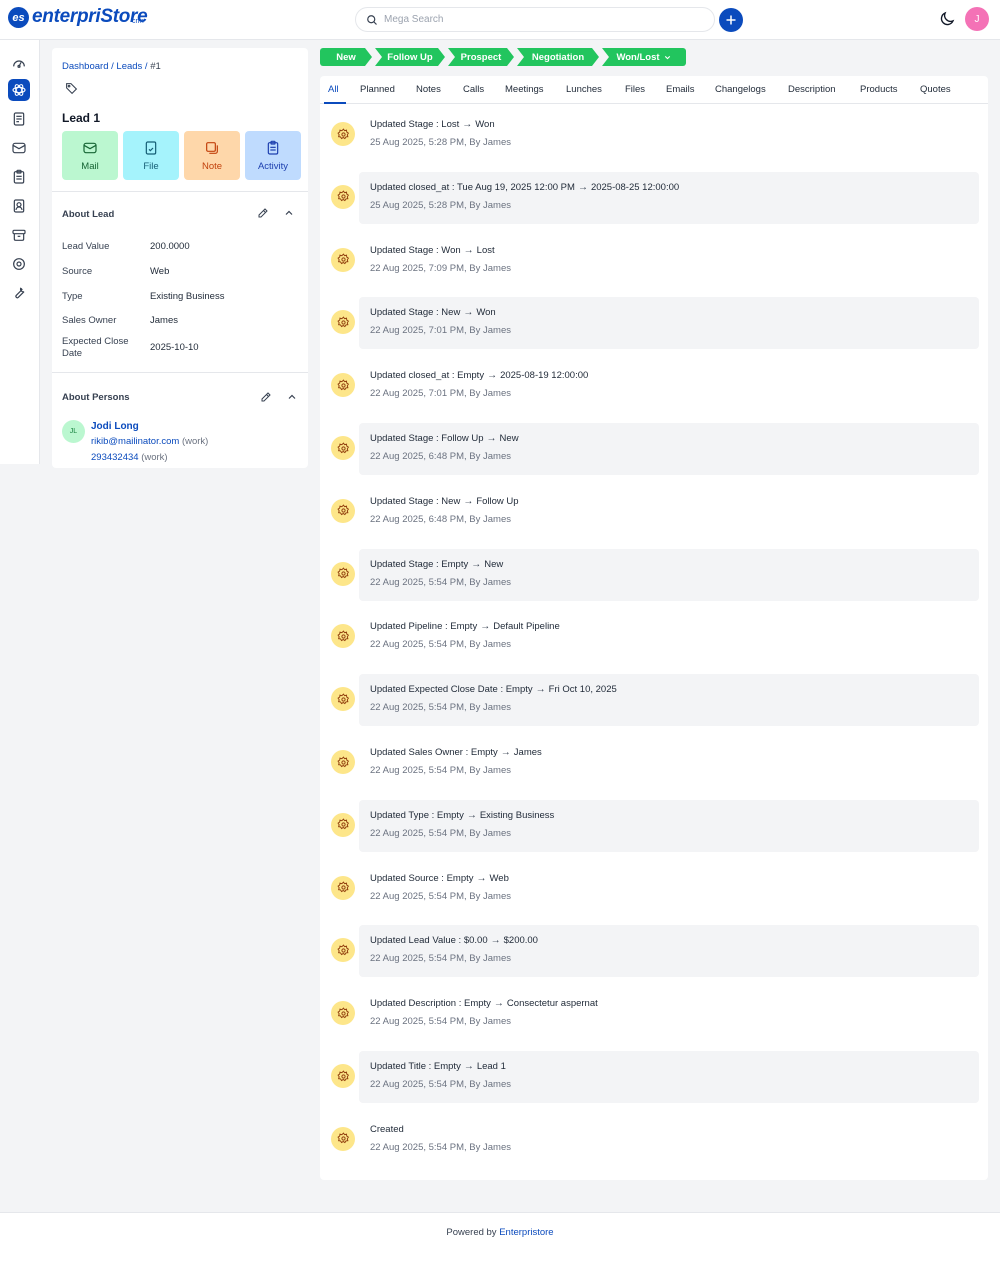  What do you see at coordinates (644, 57) in the screenshot?
I see `stage-won-lost: Won/Lost` at bounding box center [644, 57].